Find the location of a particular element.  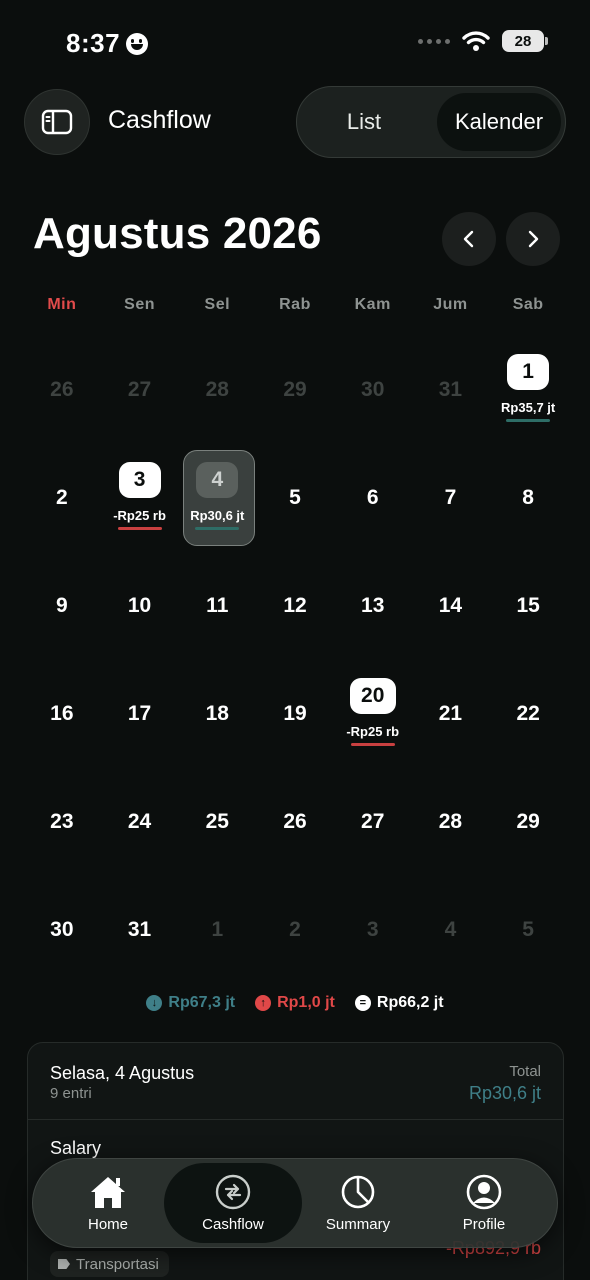

calendar-day: 23 is located at coordinates (62, 822).